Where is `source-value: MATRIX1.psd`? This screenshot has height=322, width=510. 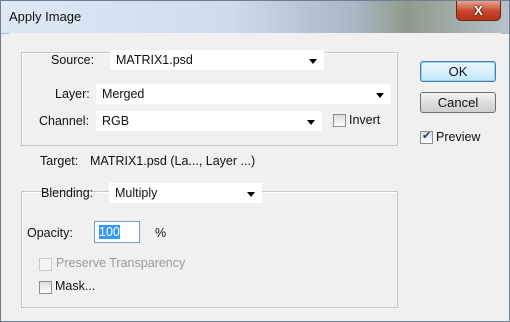
source-value: MATRIX1.psd is located at coordinates (154, 60).